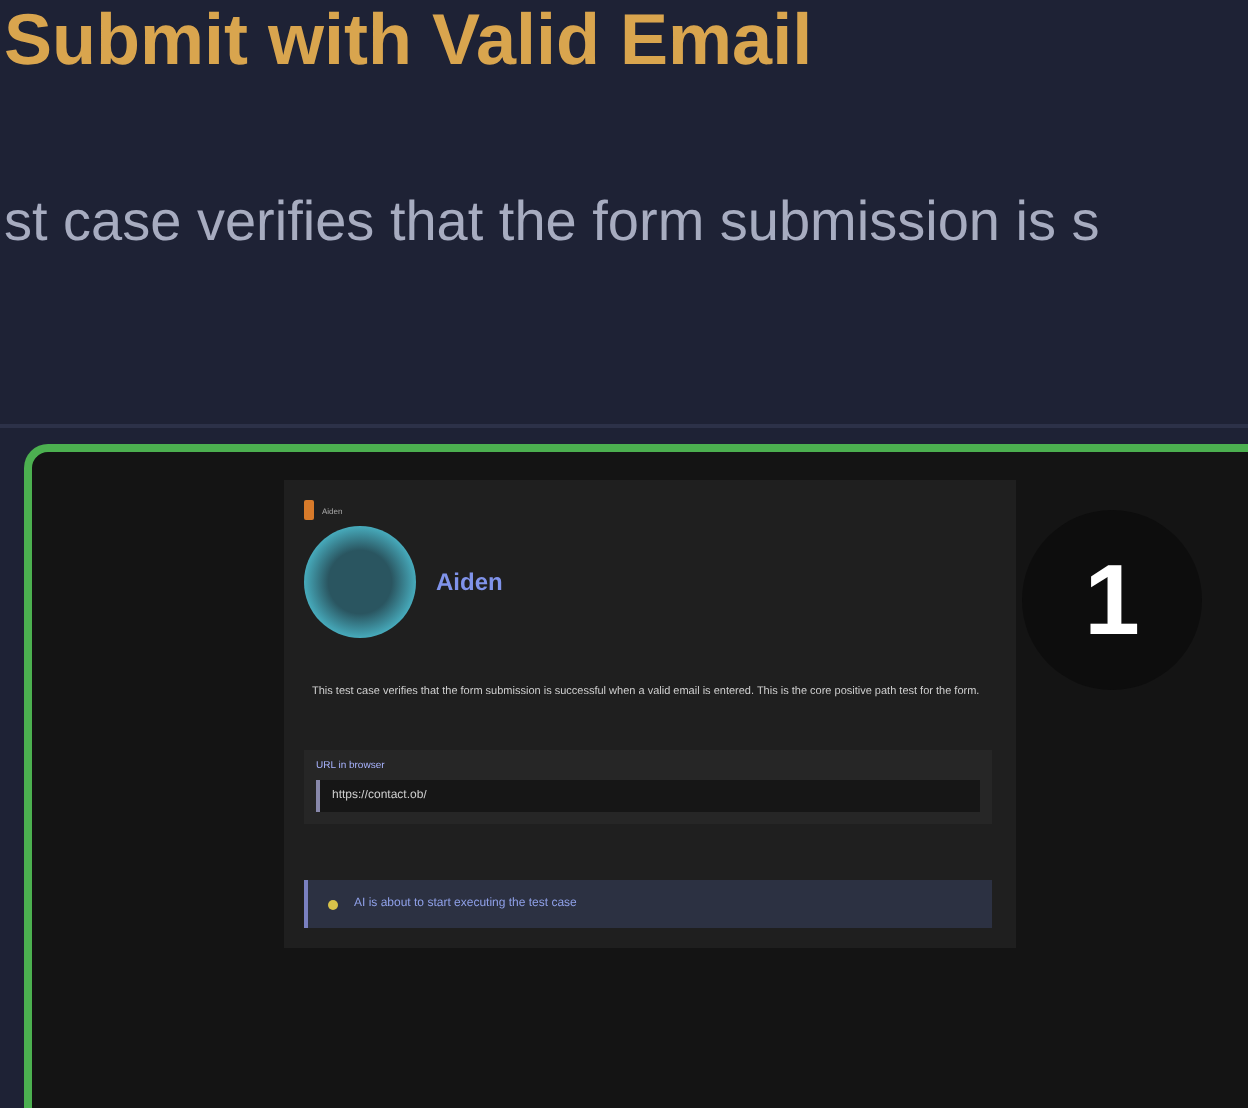 The width and height of the screenshot is (1248, 1108). I want to click on test-description: st case verifies that the form submission is s, so click(553, 222).